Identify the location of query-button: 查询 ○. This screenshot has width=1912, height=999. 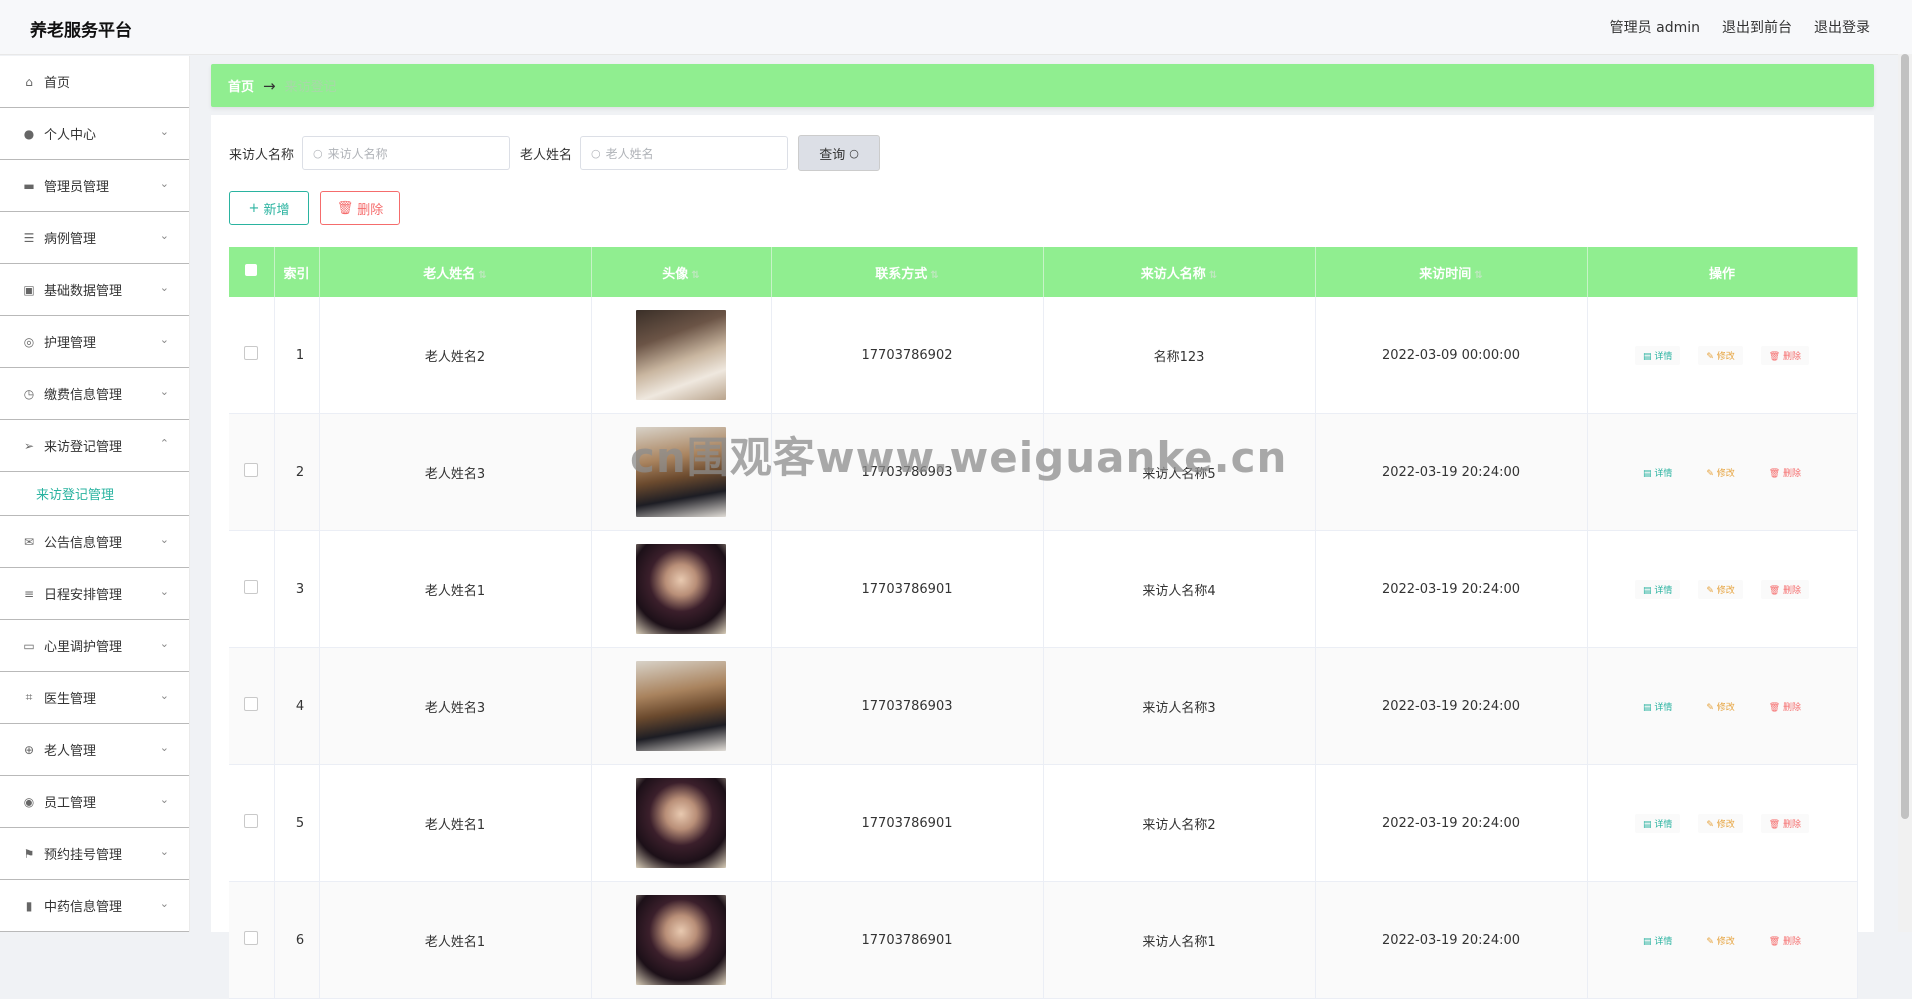
(839, 153).